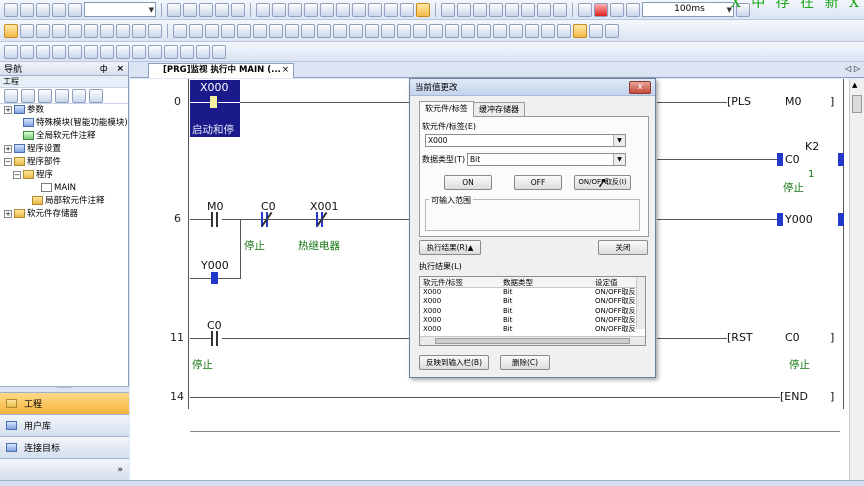  Describe the element at coordinates (740, 337) in the screenshot. I see `rst-instruction: [RST` at that location.